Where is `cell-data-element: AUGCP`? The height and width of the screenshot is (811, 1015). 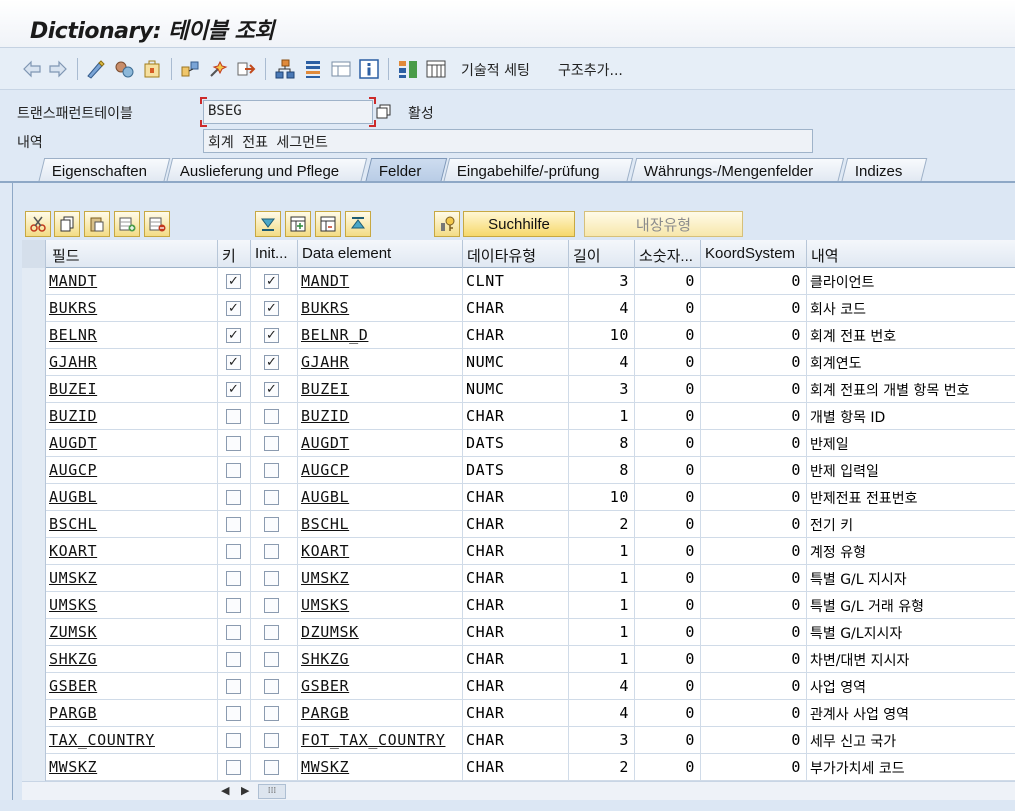 cell-data-element: AUGCP is located at coordinates (325, 470).